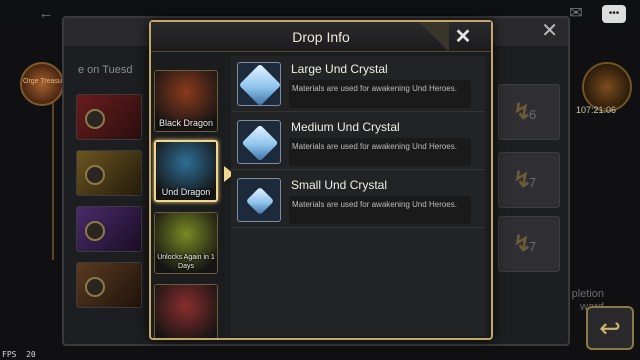 Image resolution: width=640 pixels, height=360 pixels. Describe the element at coordinates (186, 192) in the screenshot. I see `dragon-name: Und Dragon` at that location.